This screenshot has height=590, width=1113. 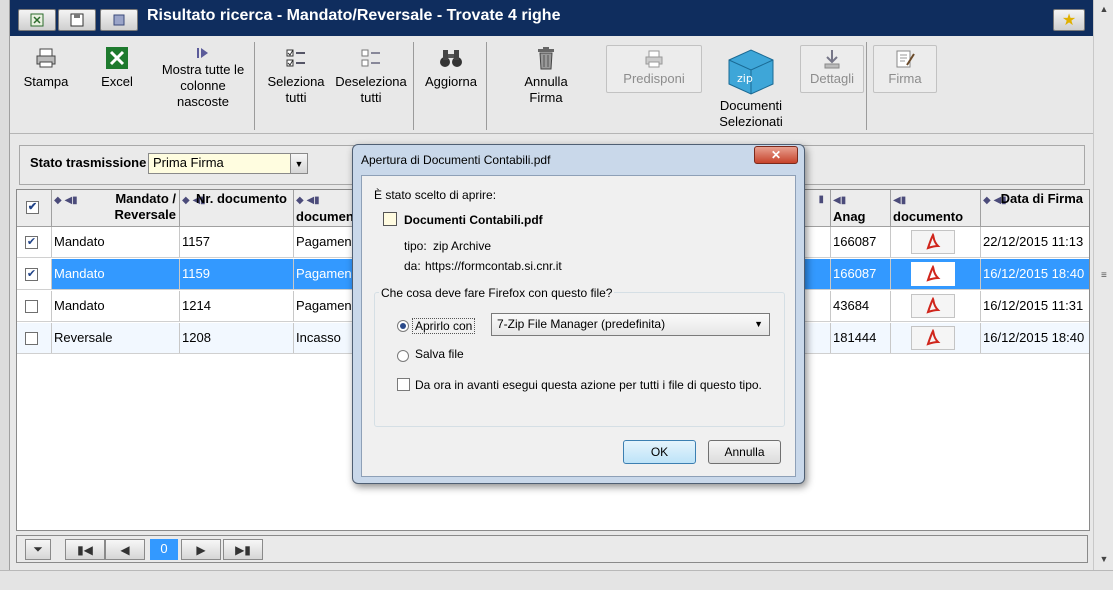 What do you see at coordinates (415, 246) in the screenshot?
I see `tipo-label: tipo:` at bounding box center [415, 246].